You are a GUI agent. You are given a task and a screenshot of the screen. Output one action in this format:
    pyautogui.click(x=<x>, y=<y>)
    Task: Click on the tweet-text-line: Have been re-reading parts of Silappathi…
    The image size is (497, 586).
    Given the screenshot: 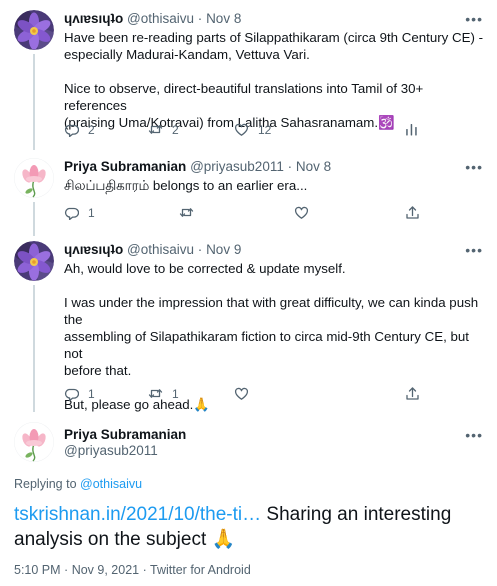 What is the action you would take?
    pyautogui.click(x=274, y=37)
    